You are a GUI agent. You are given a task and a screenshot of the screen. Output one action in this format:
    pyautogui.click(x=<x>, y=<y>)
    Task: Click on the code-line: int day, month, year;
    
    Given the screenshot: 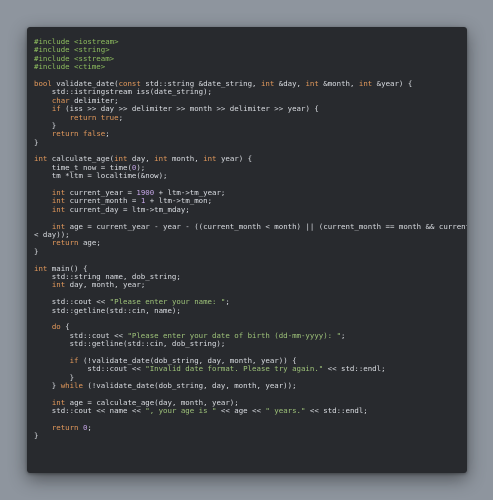 What is the action you would take?
    pyautogui.click(x=247, y=285)
    